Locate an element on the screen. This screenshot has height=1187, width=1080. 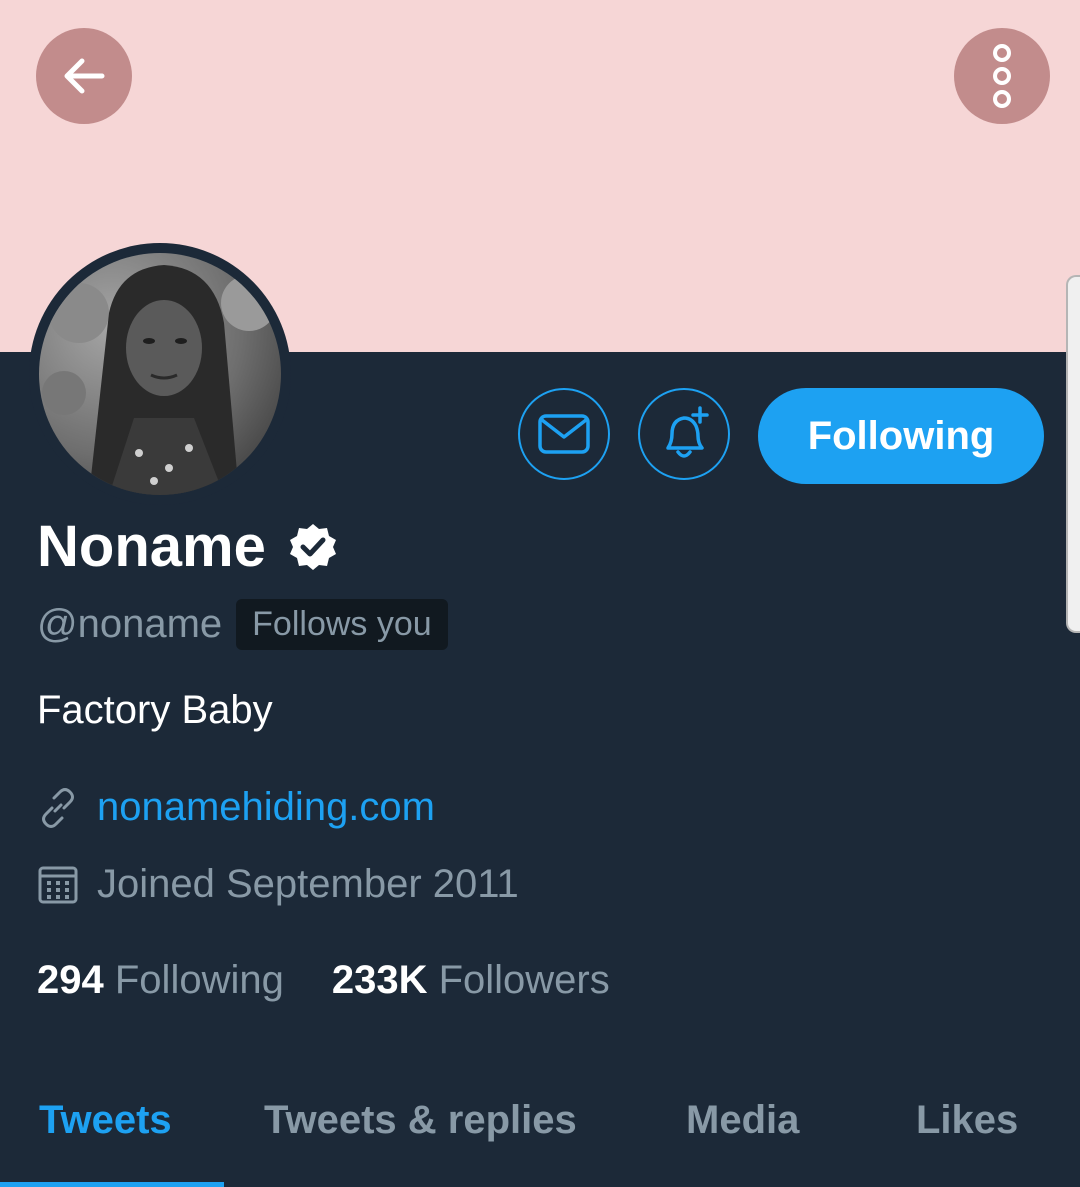
display-name: Noname is located at coordinates (151, 546).